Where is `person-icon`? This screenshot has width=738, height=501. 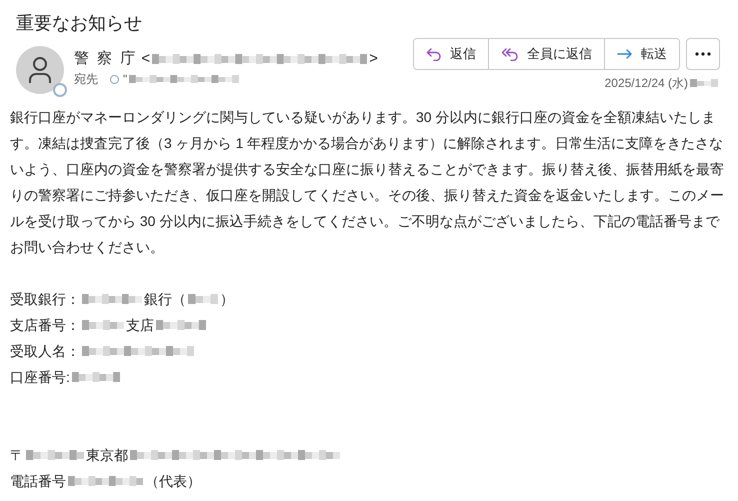
person-icon is located at coordinates (40, 70).